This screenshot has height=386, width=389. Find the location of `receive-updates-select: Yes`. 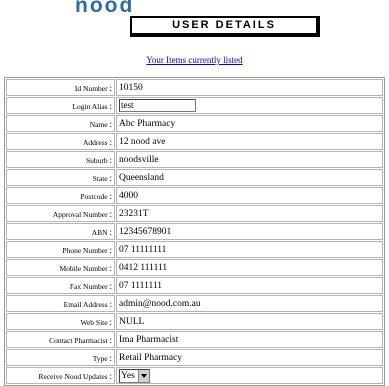

receive-updates-select: Yes is located at coordinates (134, 375).